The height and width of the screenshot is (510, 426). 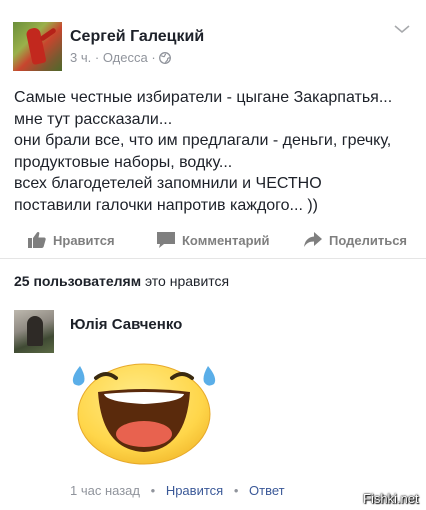 What do you see at coordinates (34, 331) in the screenshot?
I see `commenter-avatar` at bounding box center [34, 331].